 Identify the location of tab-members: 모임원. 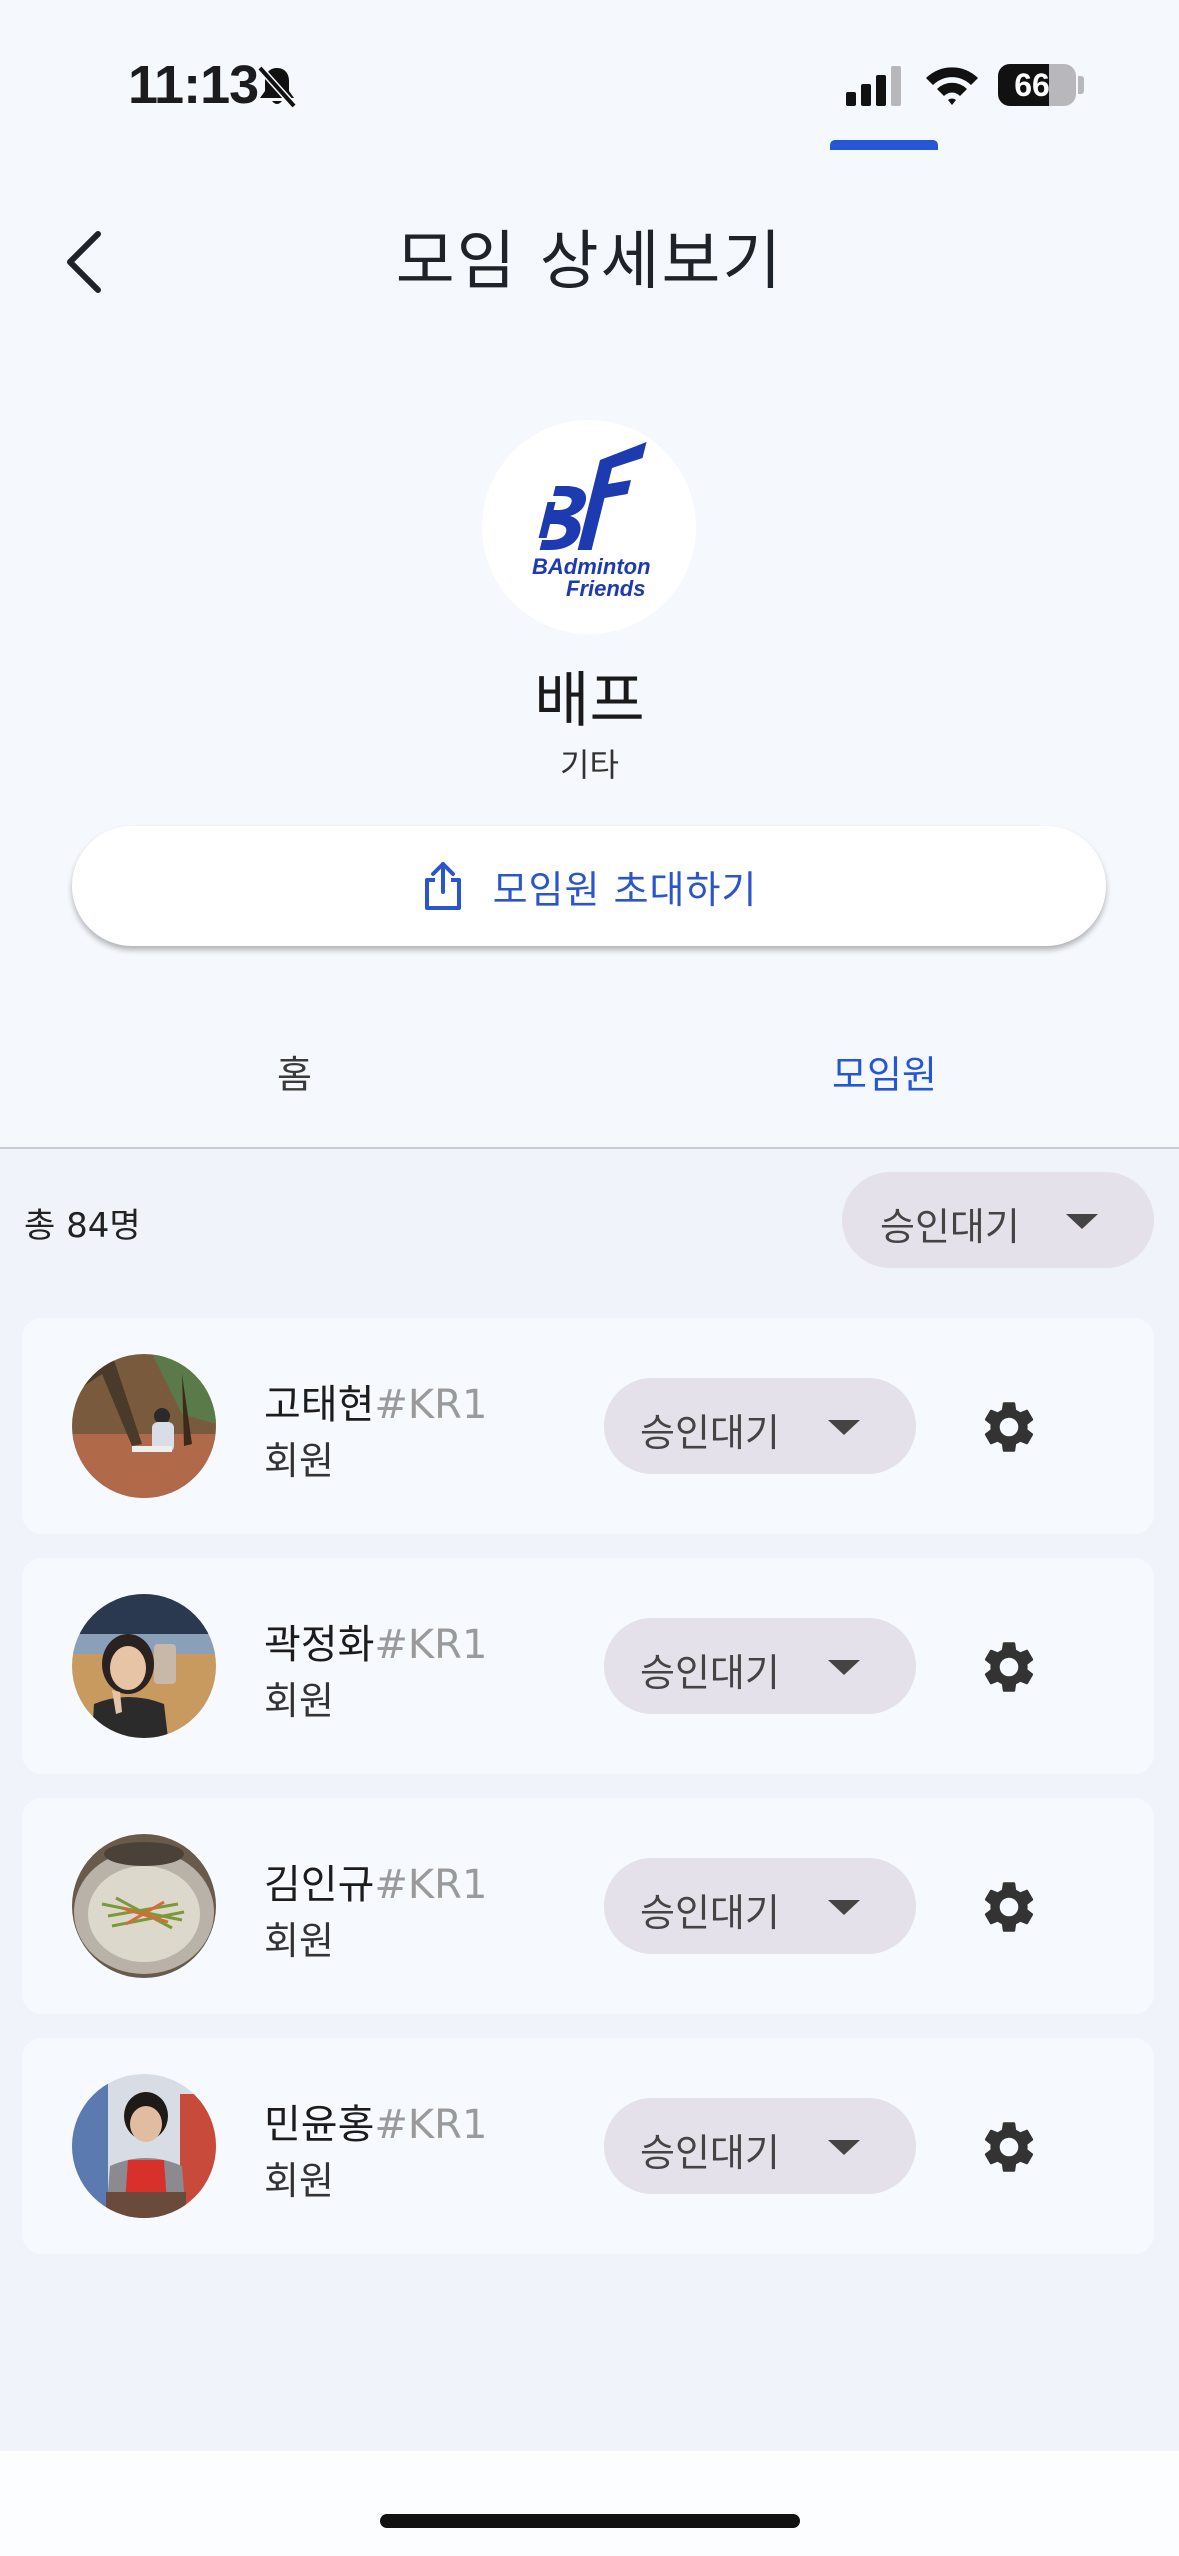
(884, 1074).